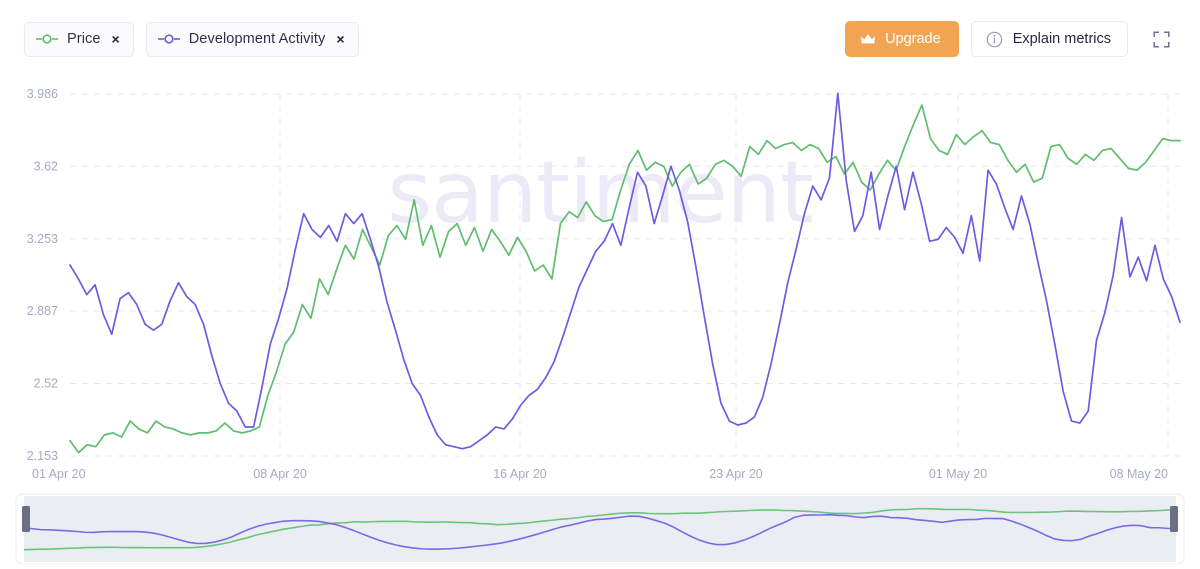 The width and height of the screenshot is (1200, 569). I want to click on upgrade-label: Upgrade, so click(913, 39).